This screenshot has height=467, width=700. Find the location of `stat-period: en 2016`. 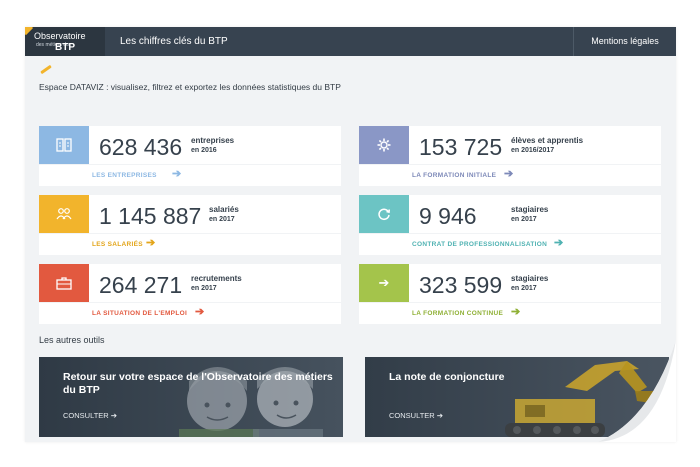

stat-period: en 2016 is located at coordinates (204, 150).